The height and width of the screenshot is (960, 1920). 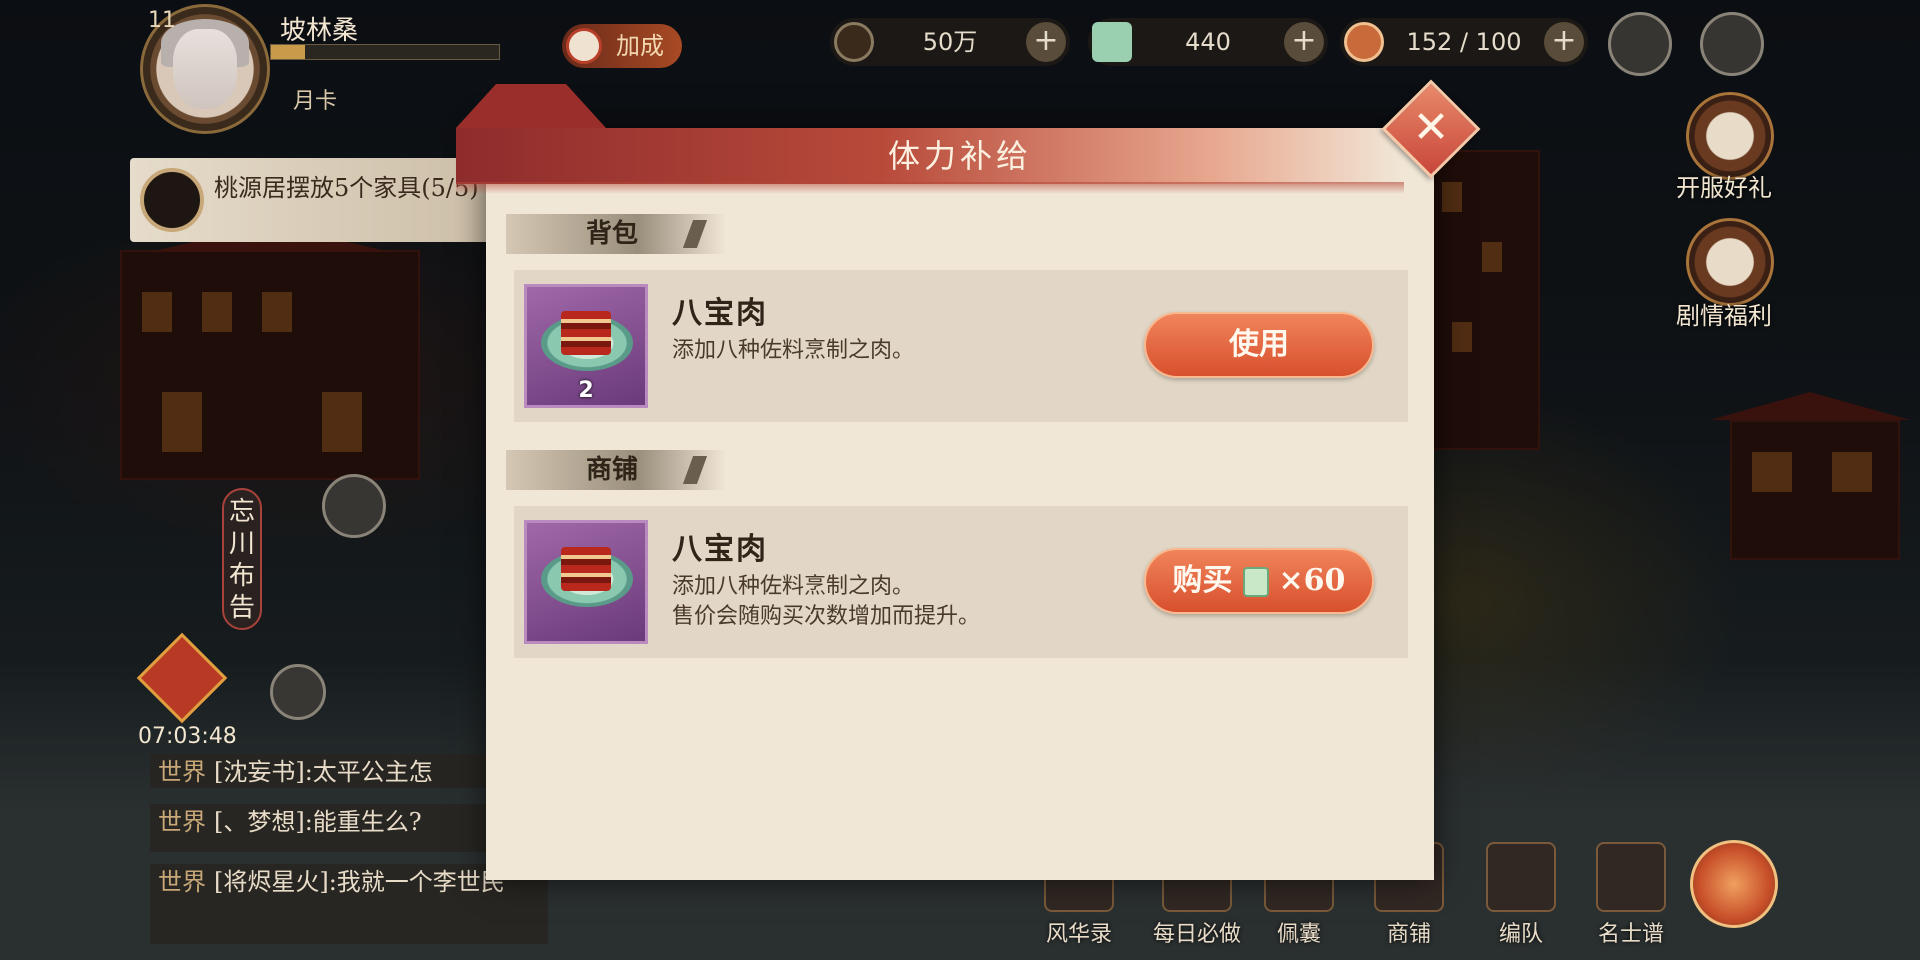 What do you see at coordinates (640, 46) in the screenshot?
I see `bonus-label: 加成` at bounding box center [640, 46].